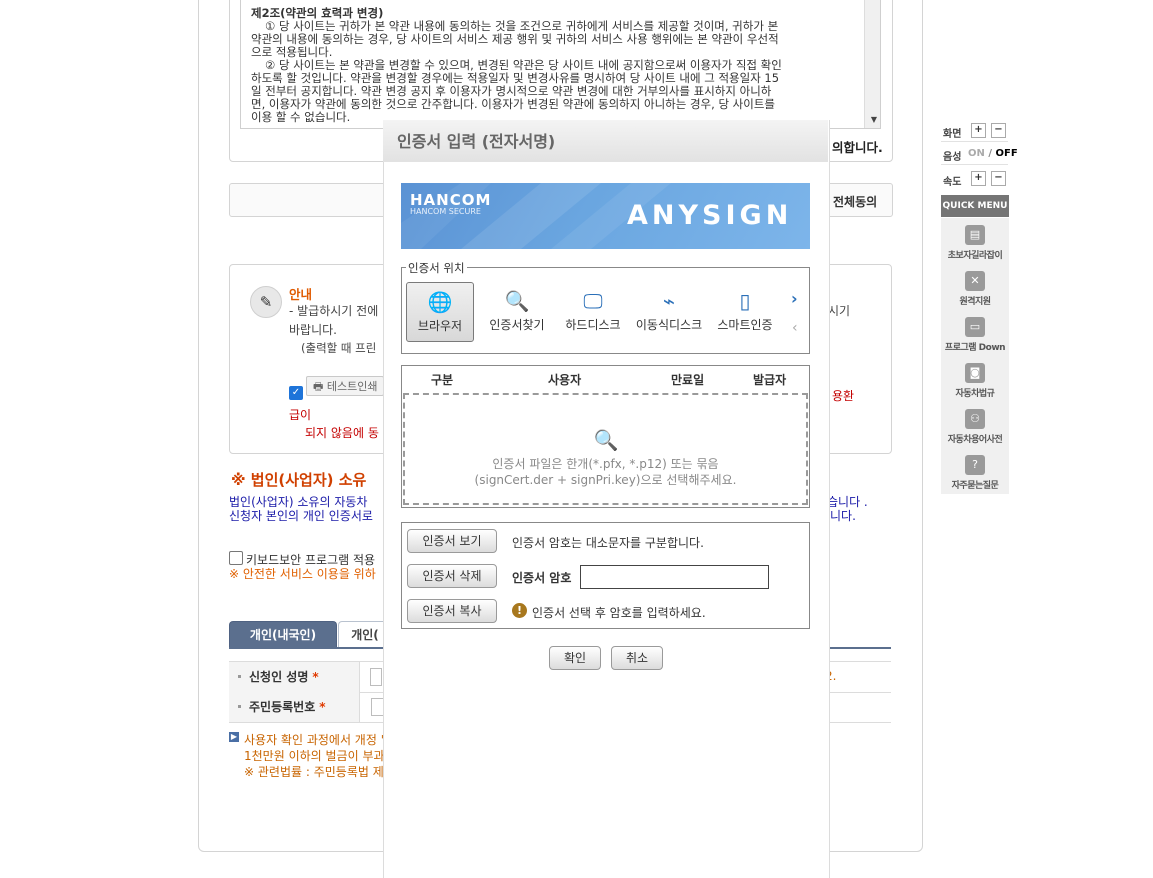 The image size is (1153, 878). I want to click on link-icon: ⚇, so click(975, 419).